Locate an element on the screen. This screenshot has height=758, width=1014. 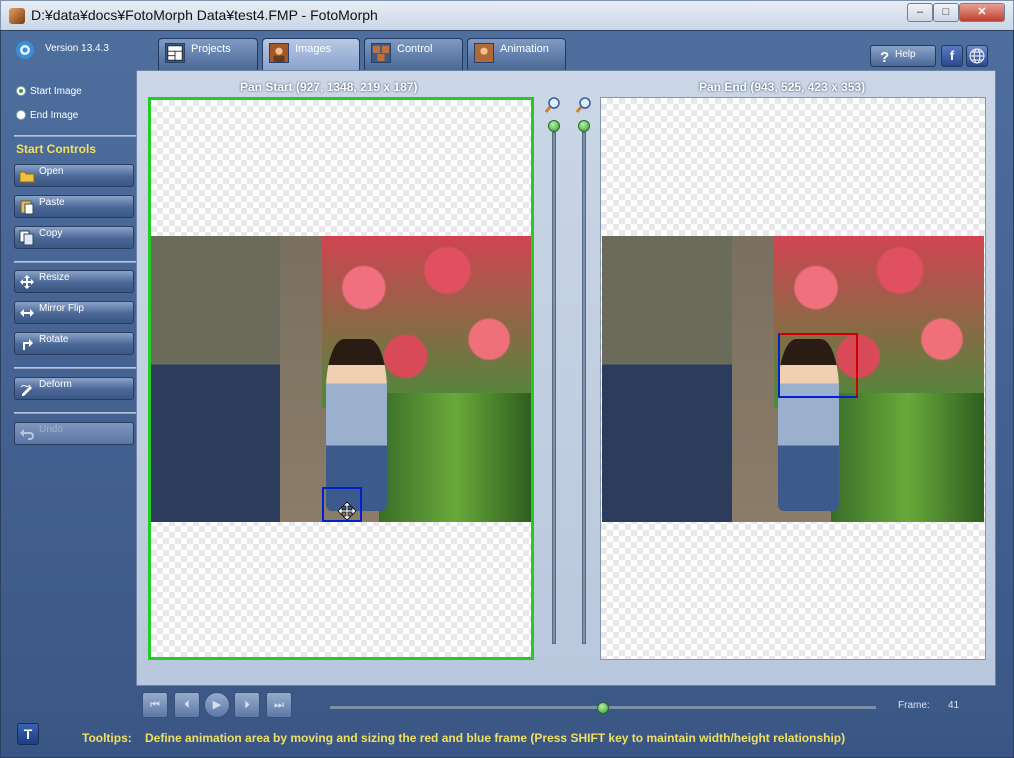
undo-icon is located at coordinates (27, 434).